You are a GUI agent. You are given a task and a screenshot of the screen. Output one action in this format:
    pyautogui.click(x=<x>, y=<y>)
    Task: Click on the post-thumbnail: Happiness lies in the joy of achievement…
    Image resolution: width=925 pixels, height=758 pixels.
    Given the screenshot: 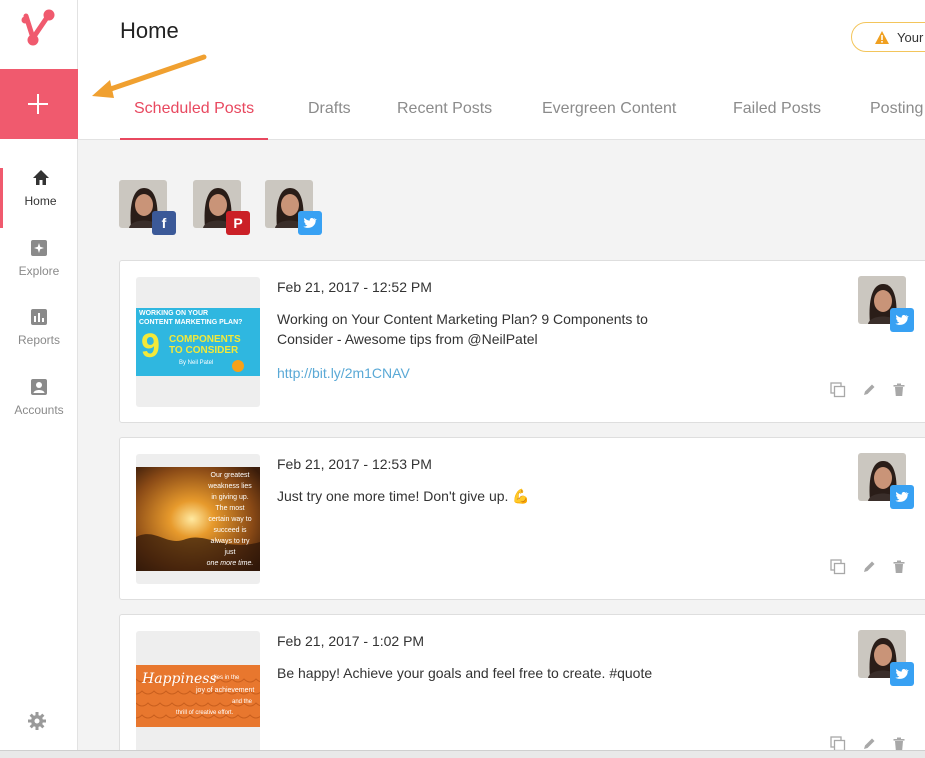 What is the action you would take?
    pyautogui.click(x=198, y=694)
    